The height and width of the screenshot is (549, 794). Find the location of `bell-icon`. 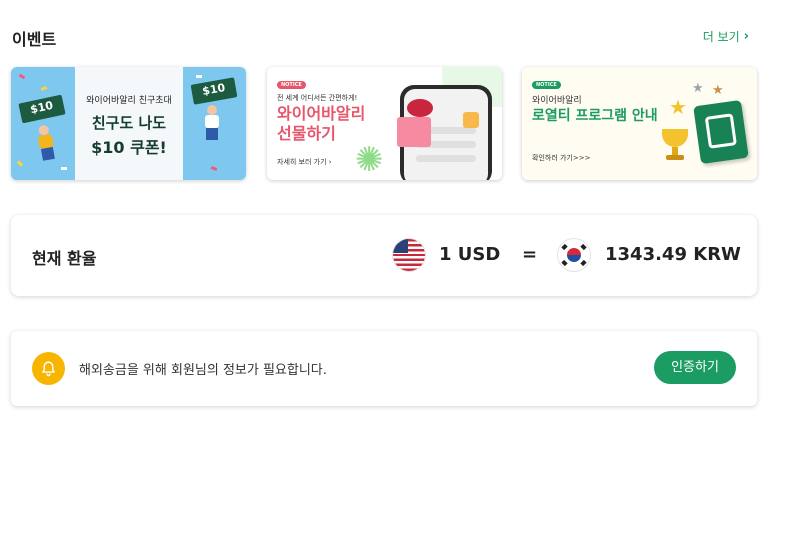

bell-icon is located at coordinates (48, 368).